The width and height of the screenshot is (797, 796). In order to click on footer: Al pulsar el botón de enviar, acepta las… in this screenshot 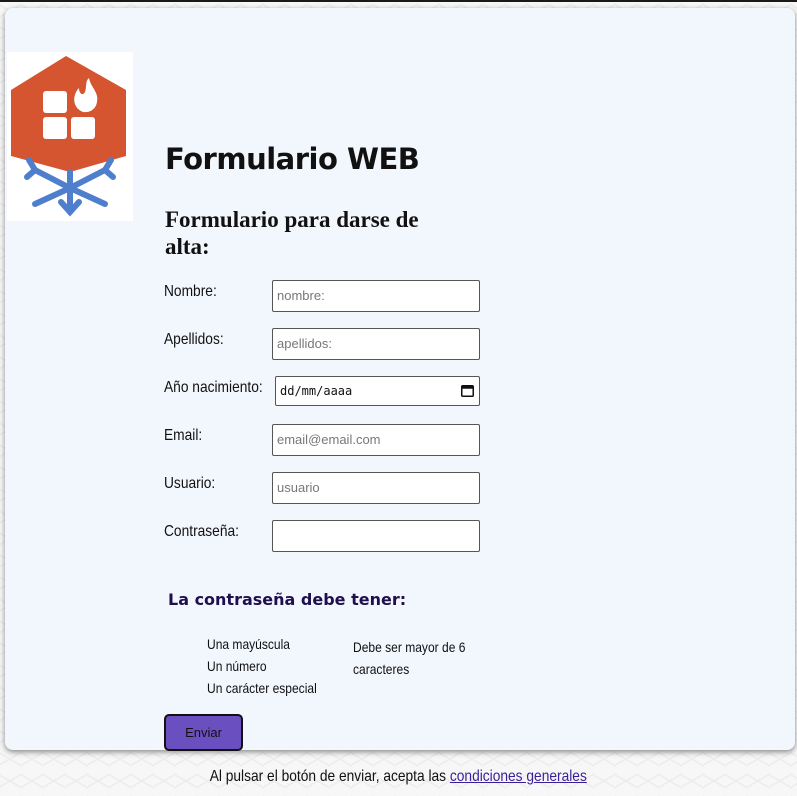, I will do `click(398, 777)`.